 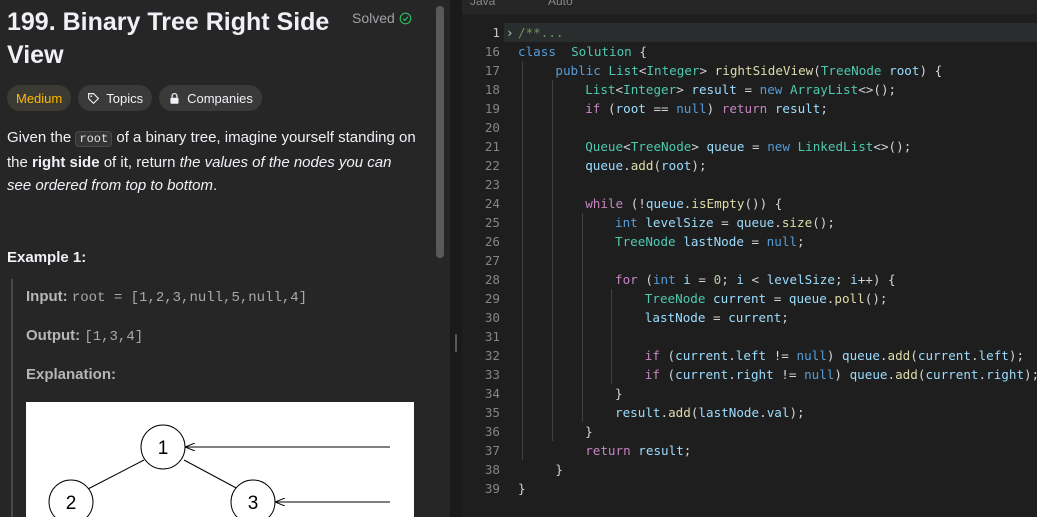 I want to click on code-token: (!, so click(x=634, y=203).